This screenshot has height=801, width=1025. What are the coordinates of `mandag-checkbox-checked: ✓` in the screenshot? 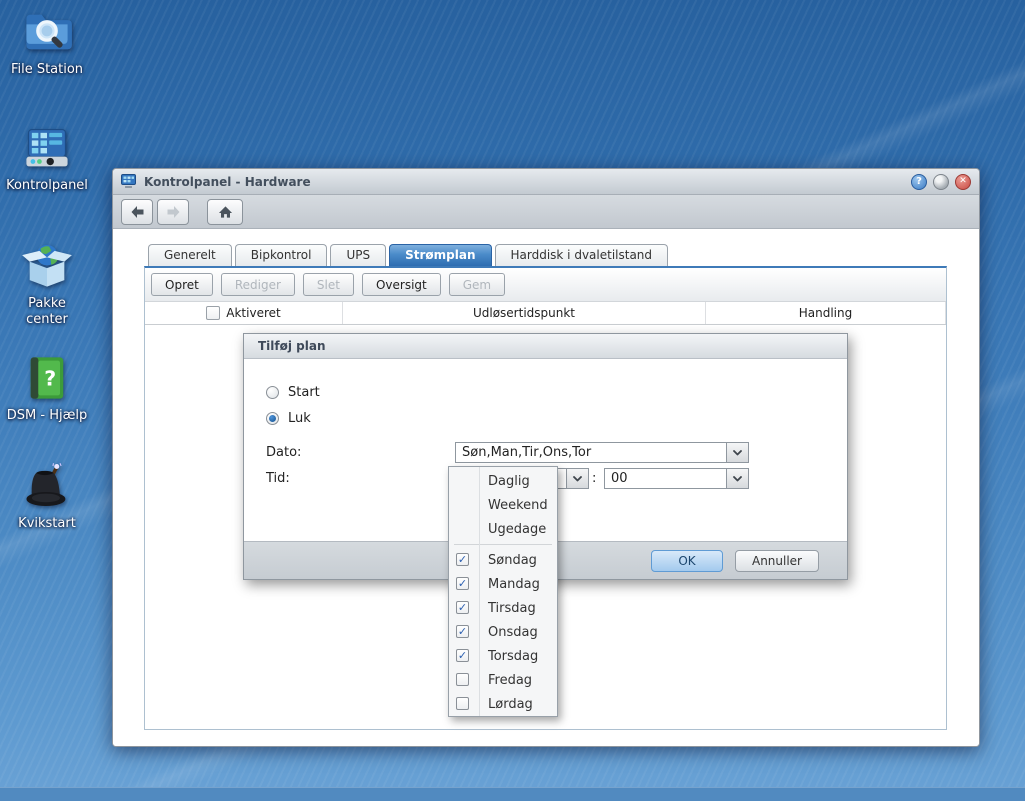 It's located at (462, 583).